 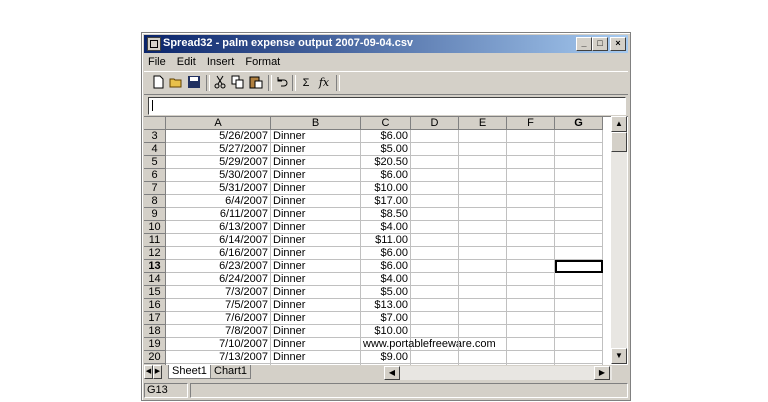 What do you see at coordinates (386, 279) in the screenshot?
I see `cell-c14: $4.00` at bounding box center [386, 279].